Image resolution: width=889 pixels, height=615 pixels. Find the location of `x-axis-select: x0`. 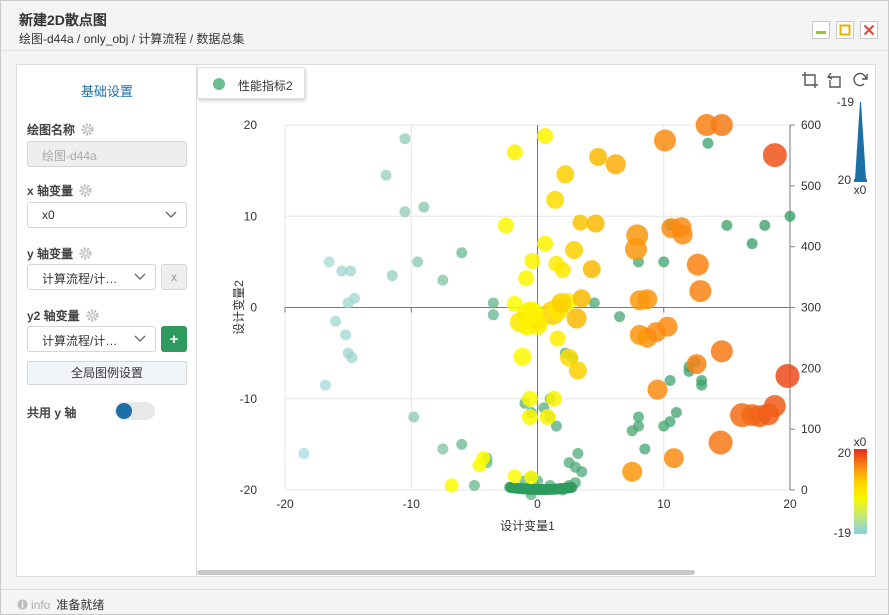

x-axis-select: x0 is located at coordinates (107, 215).